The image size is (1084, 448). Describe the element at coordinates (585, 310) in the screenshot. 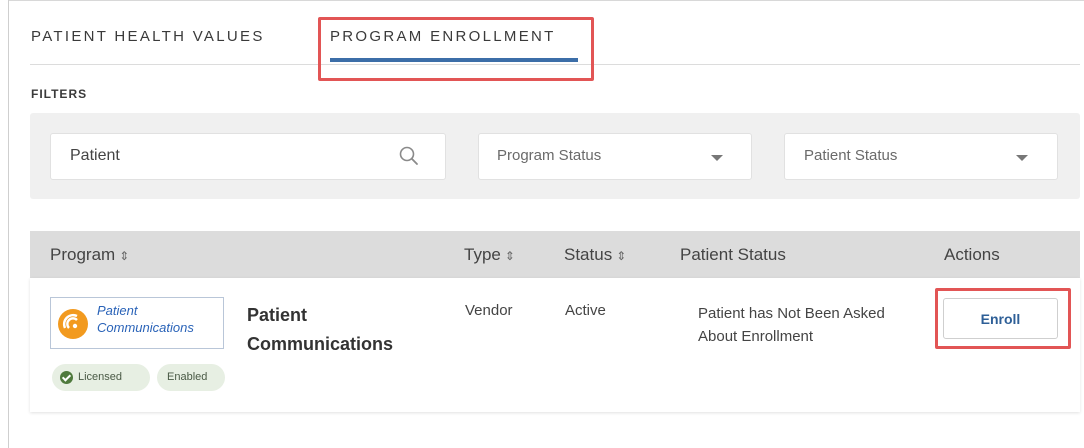

I see `program-status: Active` at that location.